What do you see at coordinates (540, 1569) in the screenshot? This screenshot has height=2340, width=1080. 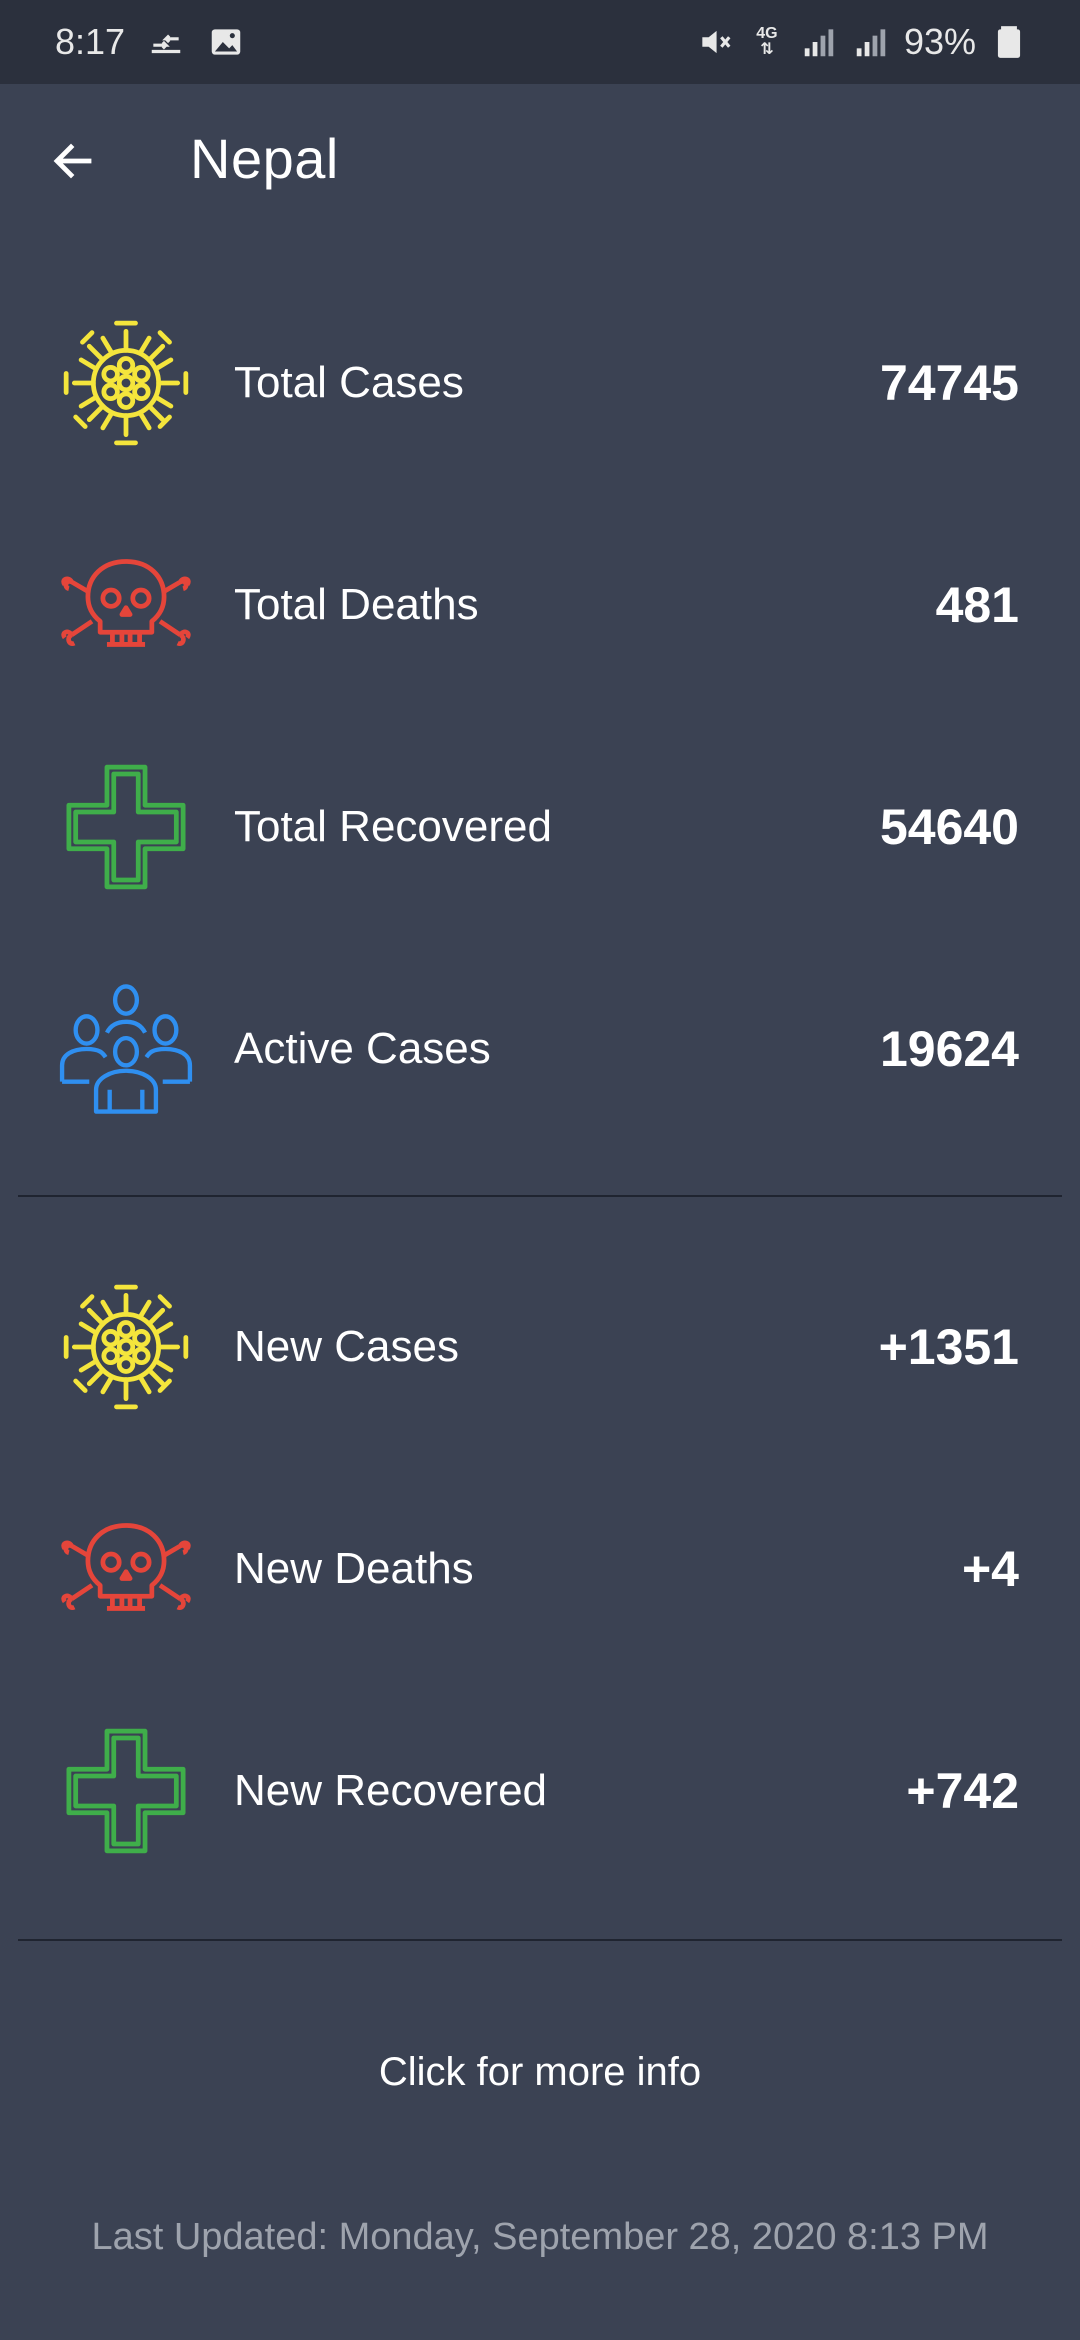 I see `stat-row-new-deaths: New Deaths +4` at bounding box center [540, 1569].